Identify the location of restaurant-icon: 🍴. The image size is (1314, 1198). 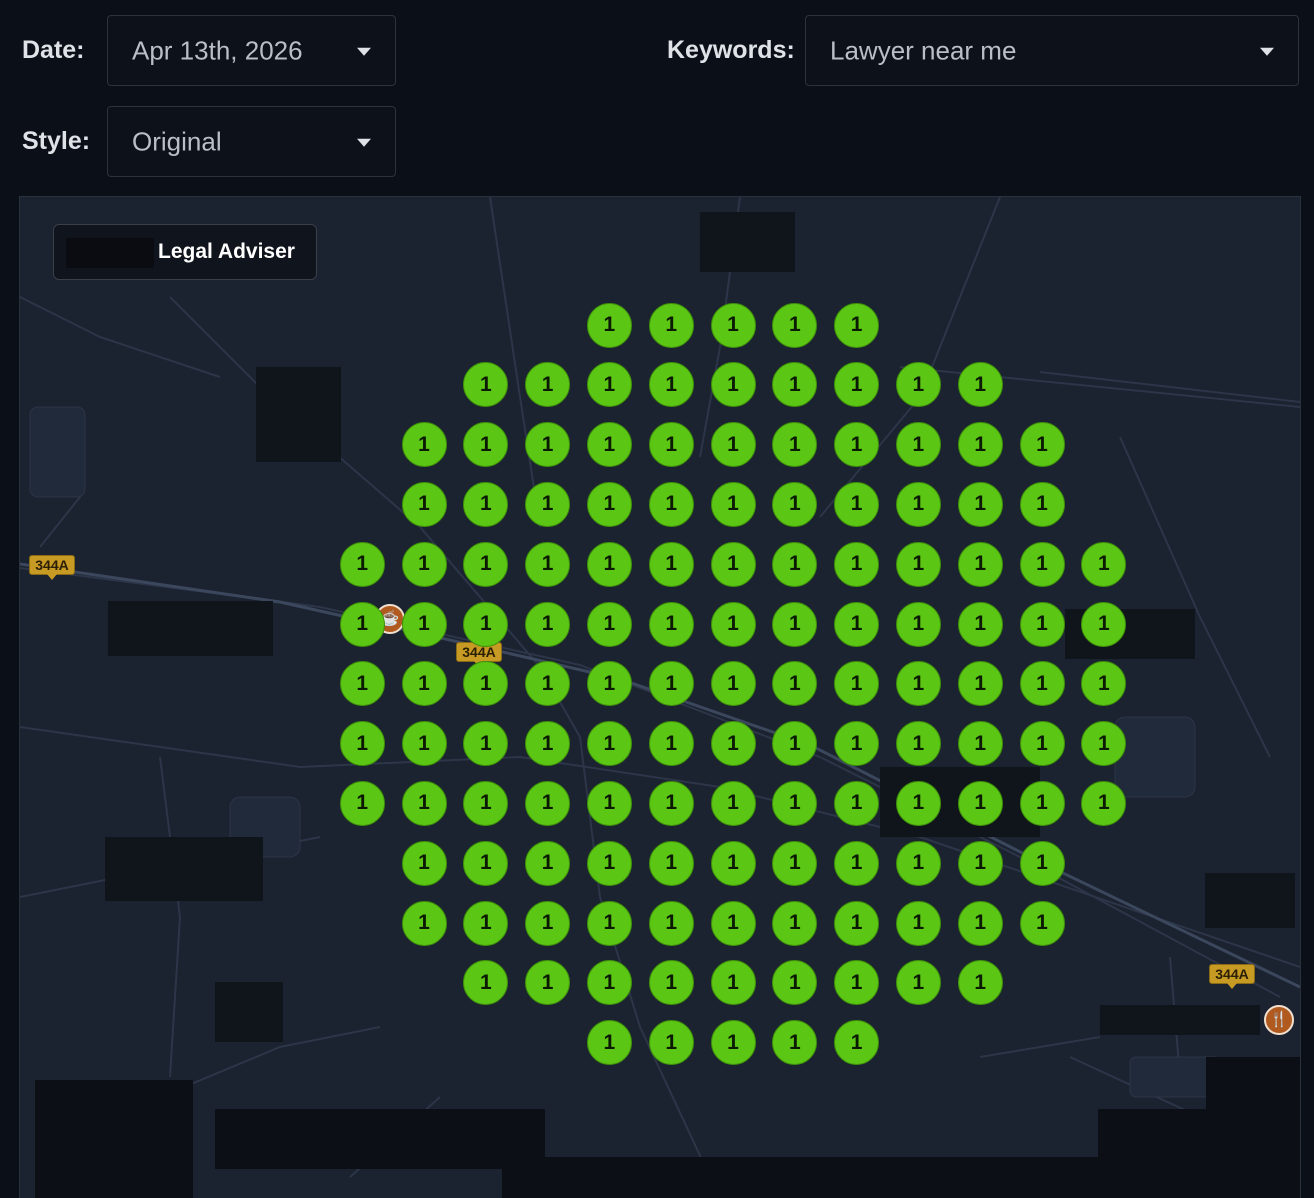
(1279, 1020).